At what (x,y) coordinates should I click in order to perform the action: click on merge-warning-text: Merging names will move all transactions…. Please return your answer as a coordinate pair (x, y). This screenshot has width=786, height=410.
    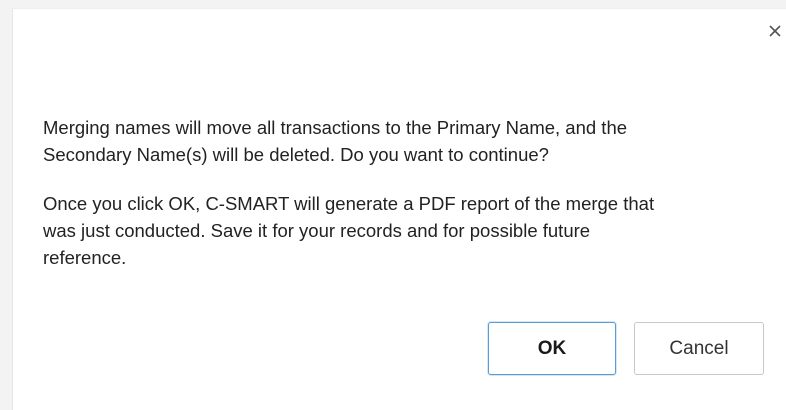
    Looking at the image, I should click on (335, 141).